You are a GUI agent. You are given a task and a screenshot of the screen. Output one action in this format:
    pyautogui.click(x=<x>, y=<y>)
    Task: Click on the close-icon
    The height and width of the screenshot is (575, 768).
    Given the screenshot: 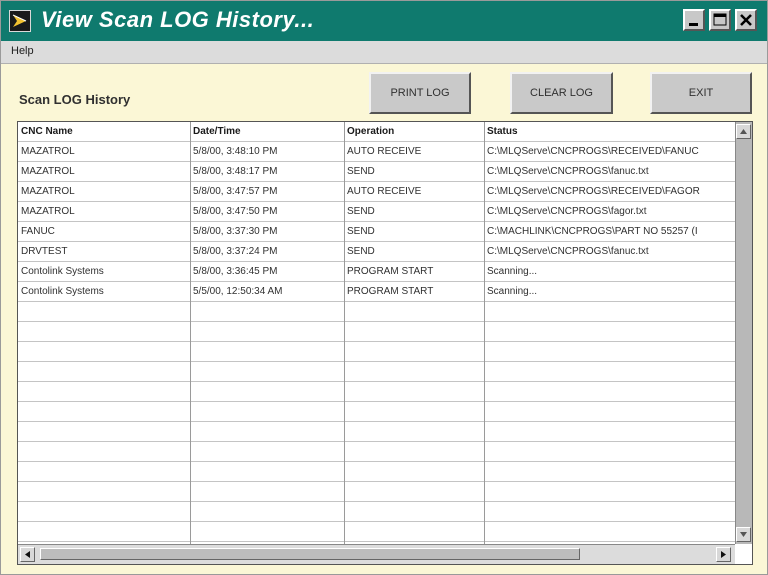 What is the action you would take?
    pyautogui.click(x=746, y=20)
    